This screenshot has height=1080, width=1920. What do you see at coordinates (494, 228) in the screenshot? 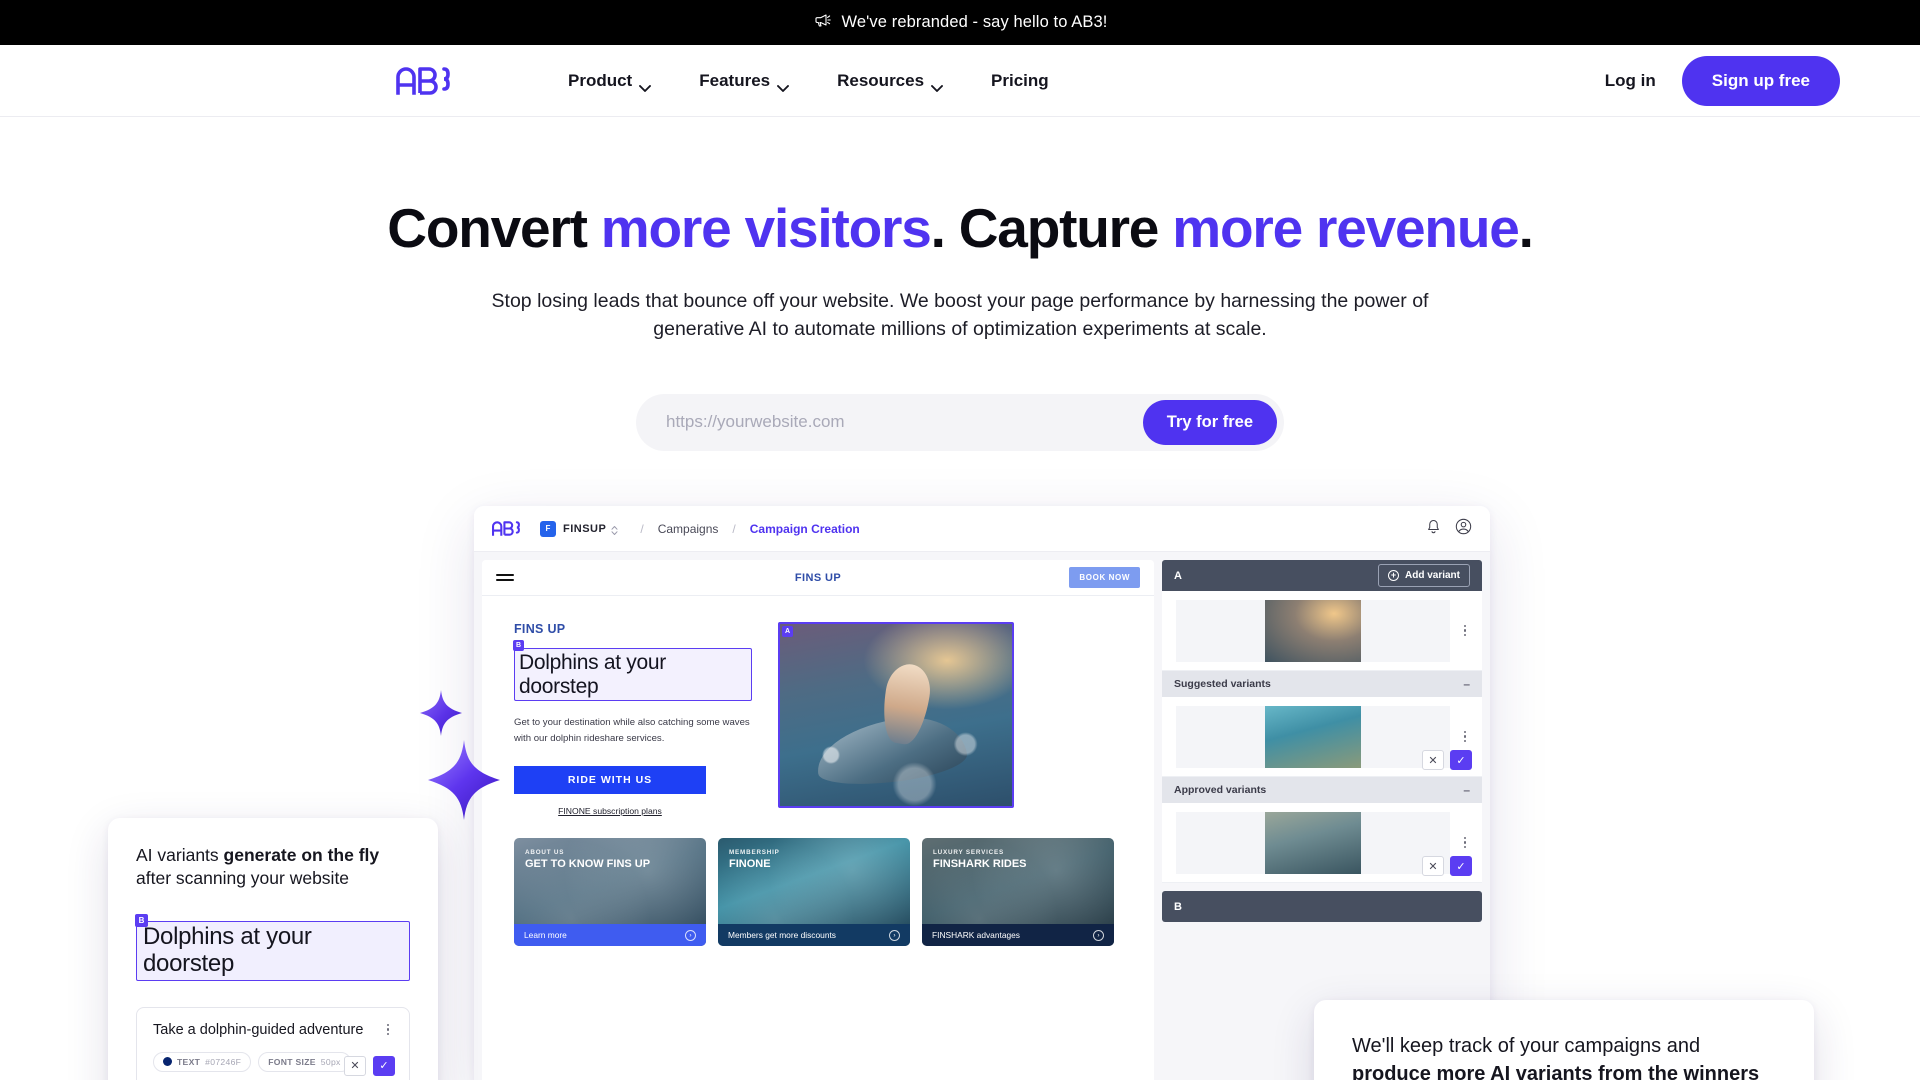
I see `headline-part-1: Convert` at bounding box center [494, 228].